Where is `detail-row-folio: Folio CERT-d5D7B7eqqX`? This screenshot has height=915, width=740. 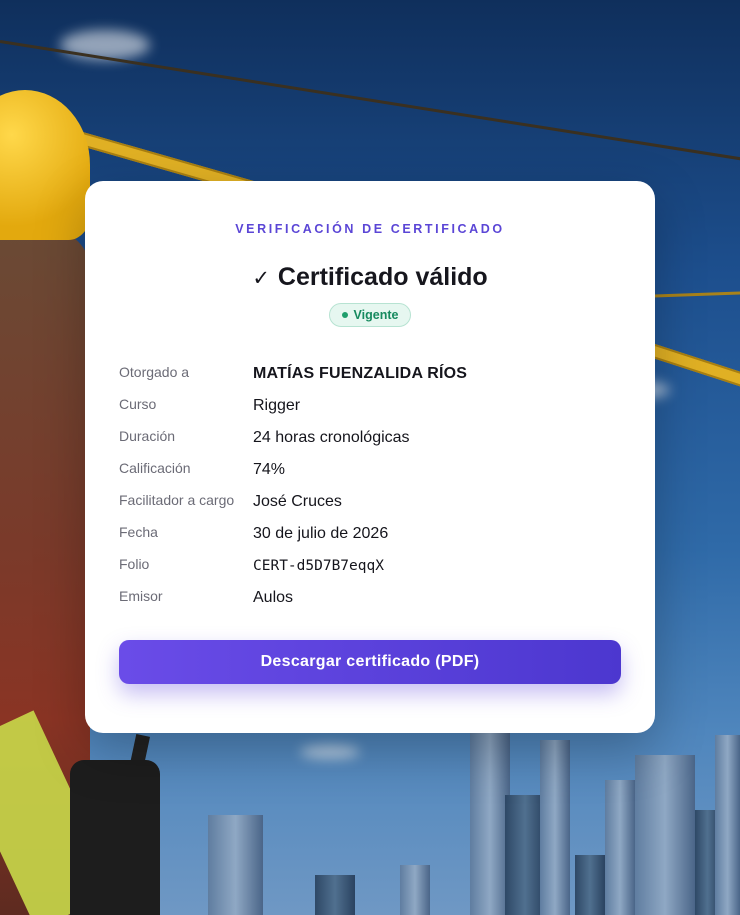
detail-row-folio: Folio CERT-d5D7B7eqqX is located at coordinates (370, 566).